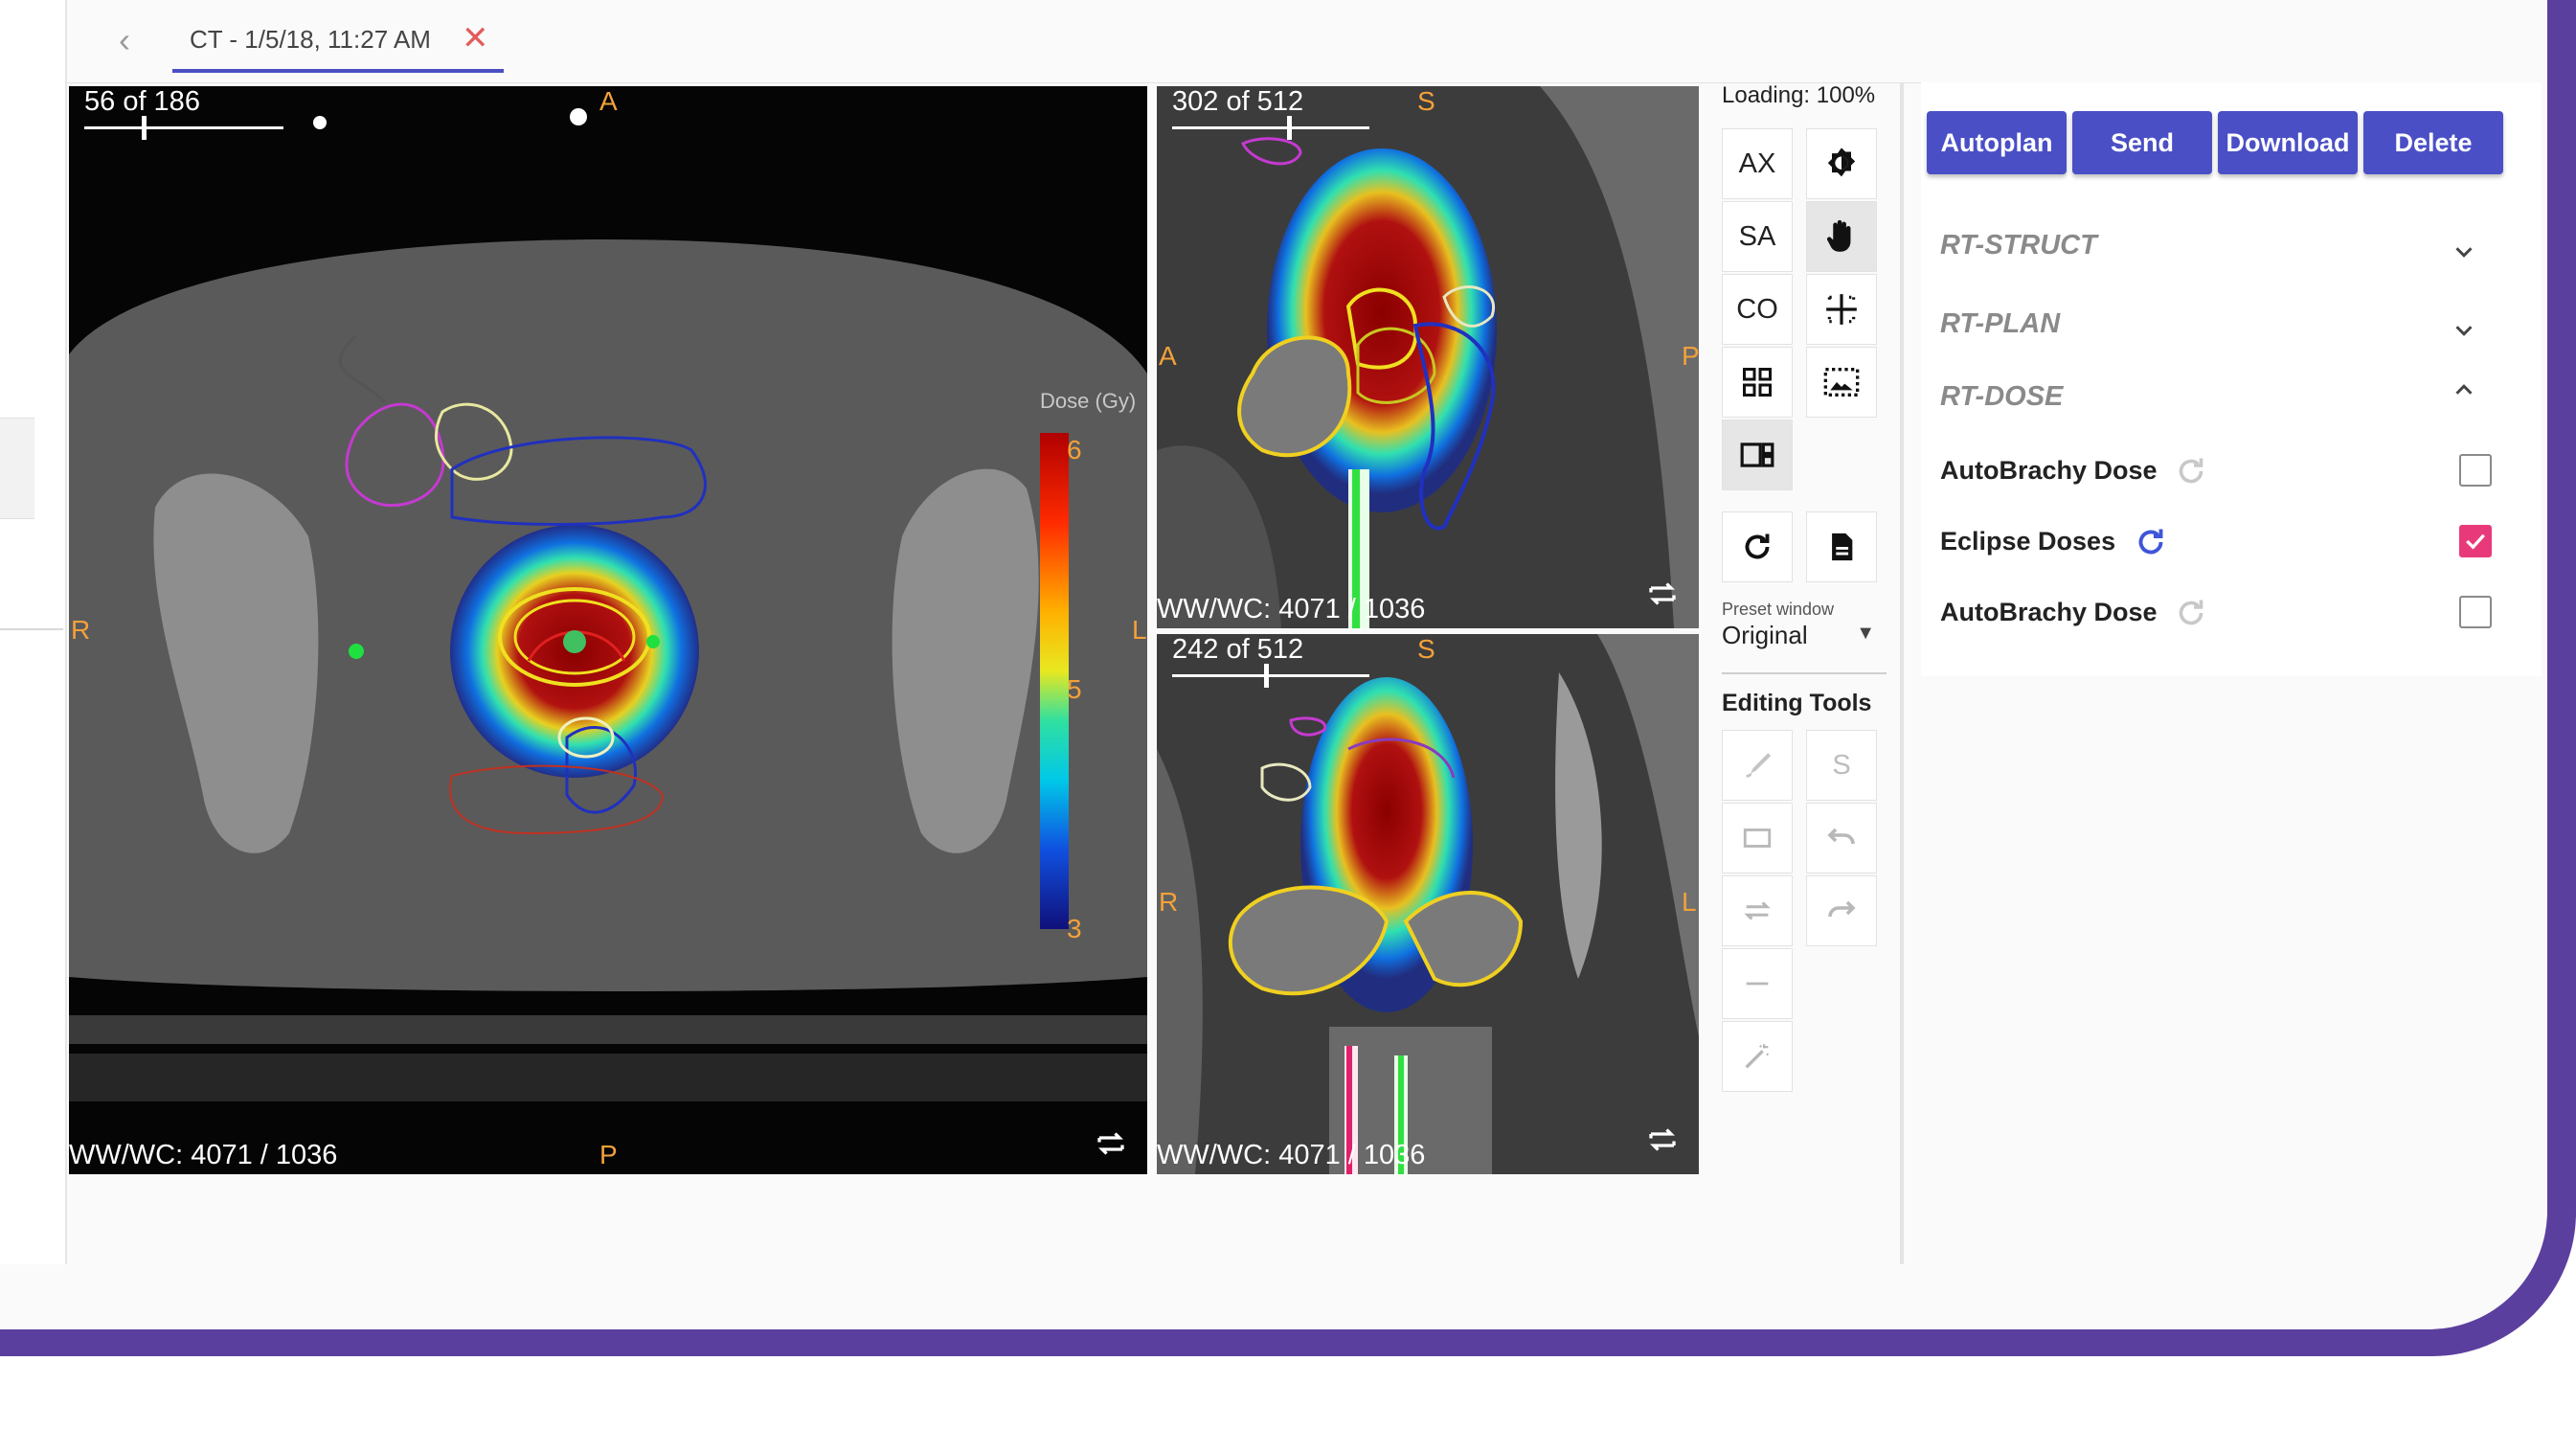 The width and height of the screenshot is (2576, 1452). Describe the element at coordinates (1841, 163) in the screenshot. I see `contrast-tool-button` at that location.